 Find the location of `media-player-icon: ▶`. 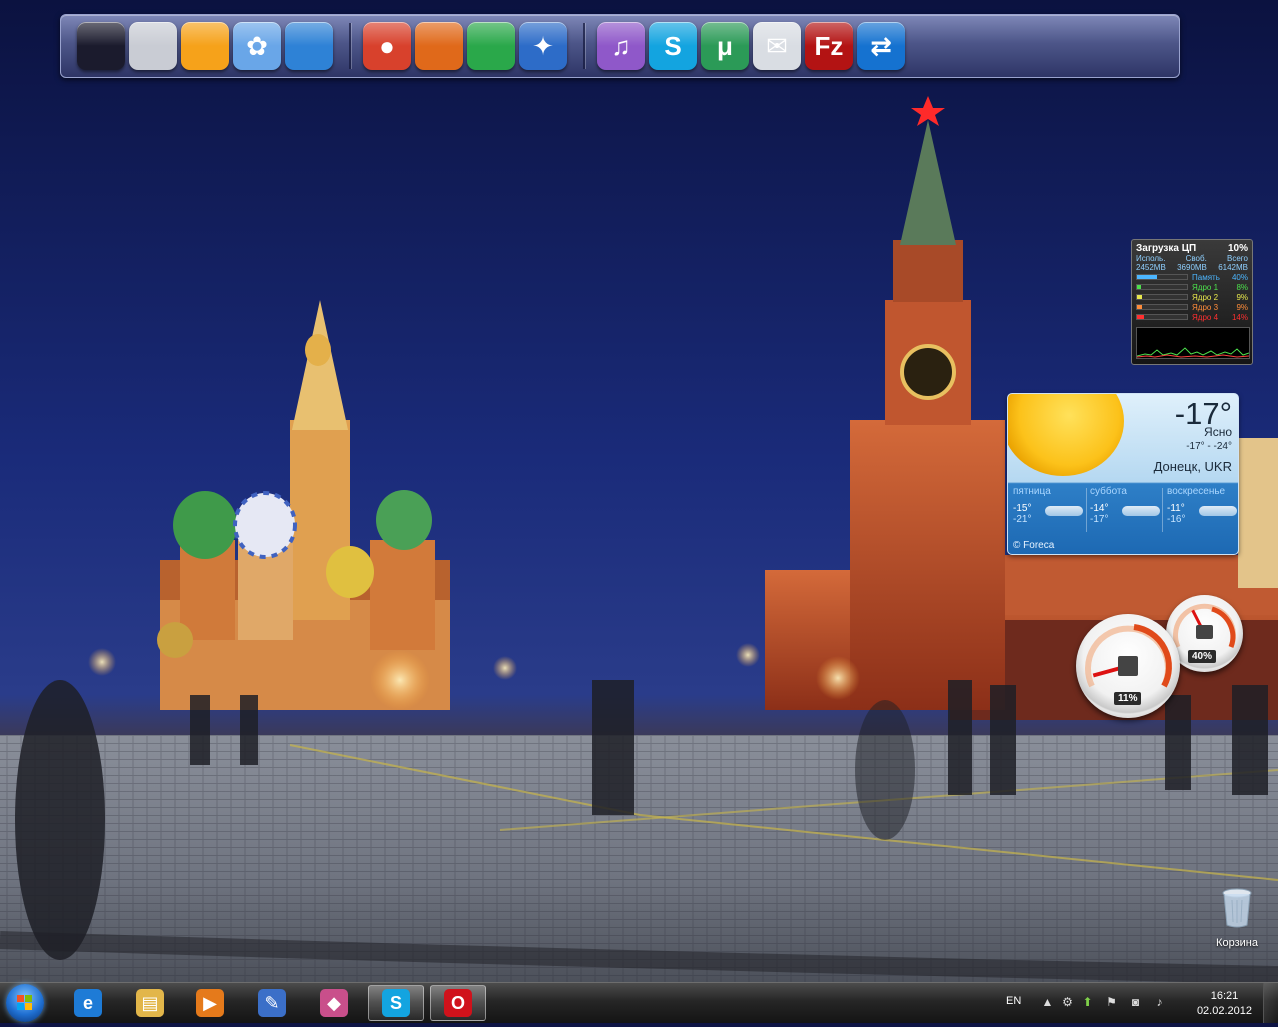

media-player-icon: ▶ is located at coordinates (210, 1003).